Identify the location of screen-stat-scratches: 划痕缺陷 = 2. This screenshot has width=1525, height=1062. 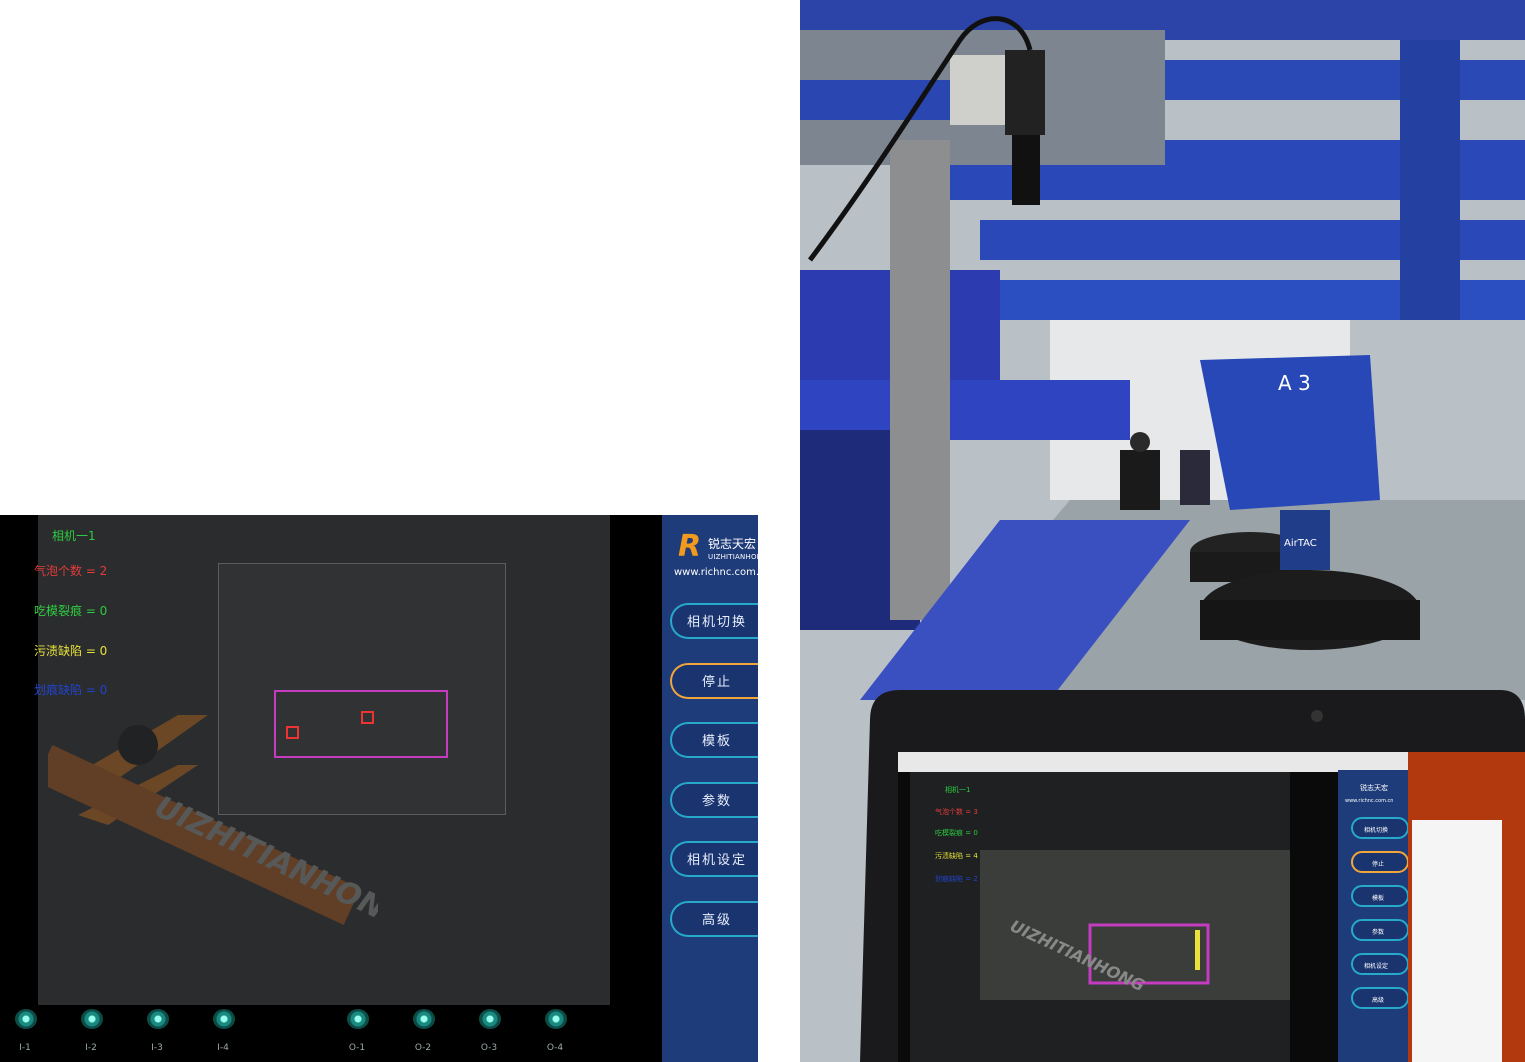
(956, 878).